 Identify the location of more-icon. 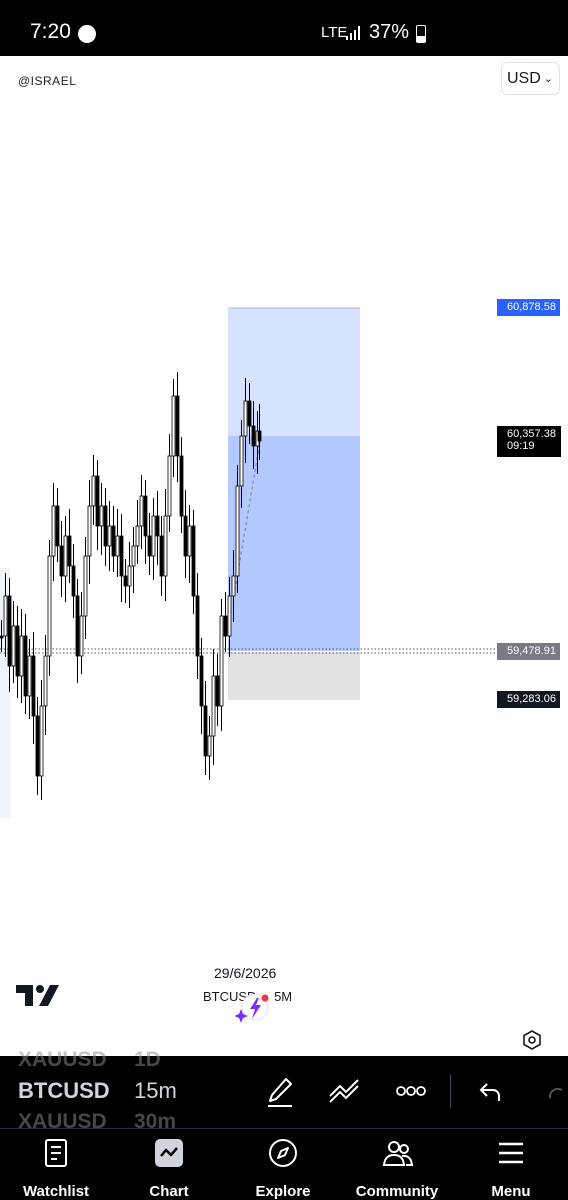
(411, 1091).